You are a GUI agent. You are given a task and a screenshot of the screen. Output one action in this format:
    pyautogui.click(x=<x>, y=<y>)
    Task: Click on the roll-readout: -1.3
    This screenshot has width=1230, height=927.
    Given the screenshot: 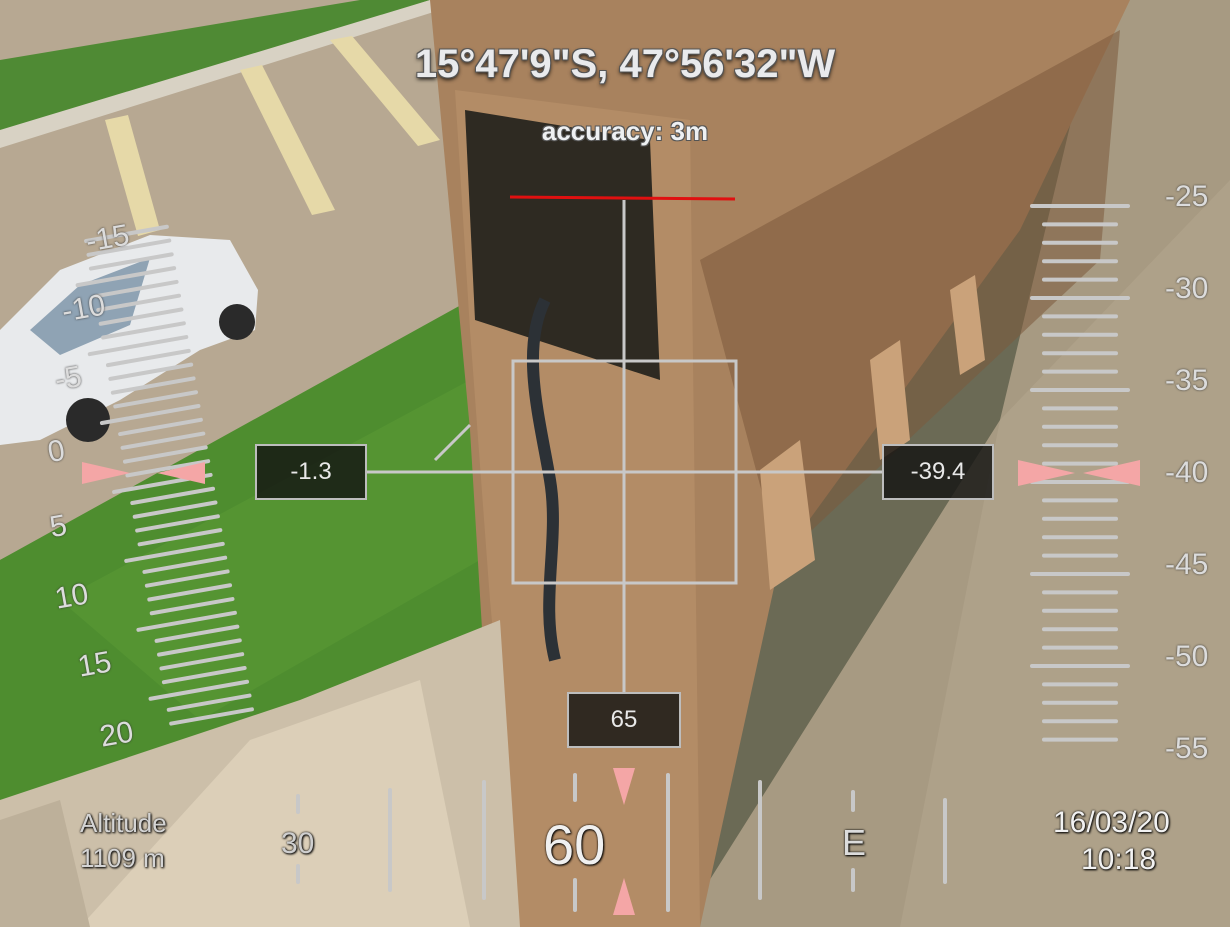 What is the action you would take?
    pyautogui.click(x=311, y=472)
    